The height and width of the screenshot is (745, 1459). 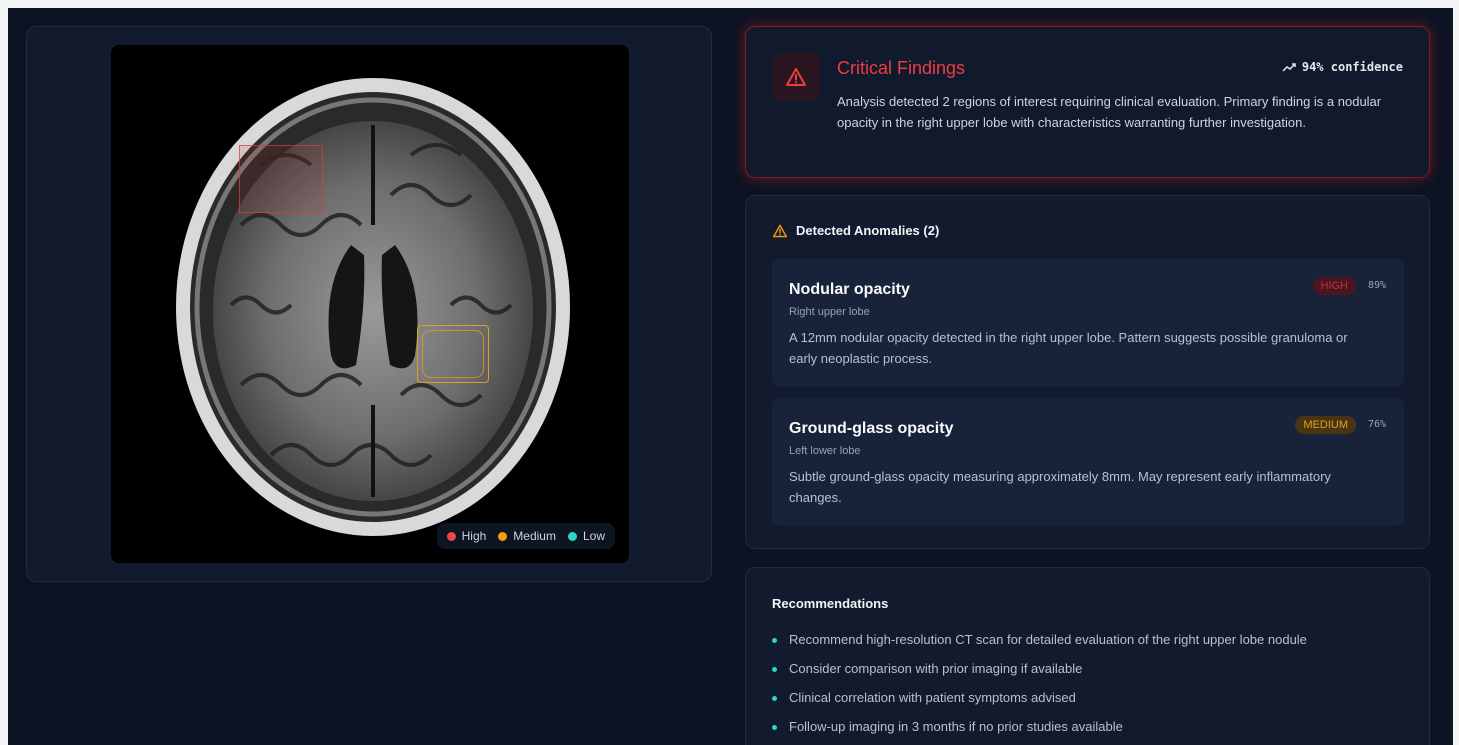 What do you see at coordinates (1289, 67) in the screenshot?
I see `trending-up-icon` at bounding box center [1289, 67].